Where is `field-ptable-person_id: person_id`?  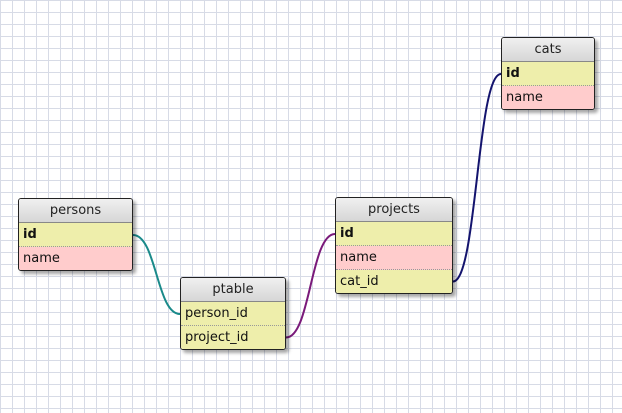 field-ptable-person_id: person_id is located at coordinates (233, 314).